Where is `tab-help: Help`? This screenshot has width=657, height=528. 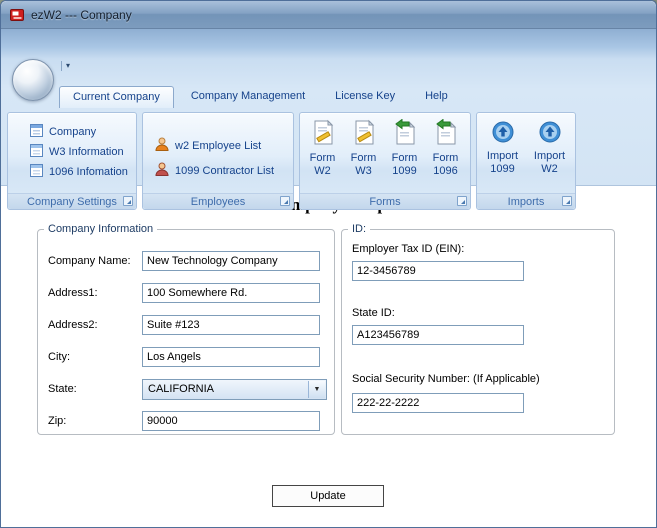
tab-help: Help is located at coordinates (436, 97).